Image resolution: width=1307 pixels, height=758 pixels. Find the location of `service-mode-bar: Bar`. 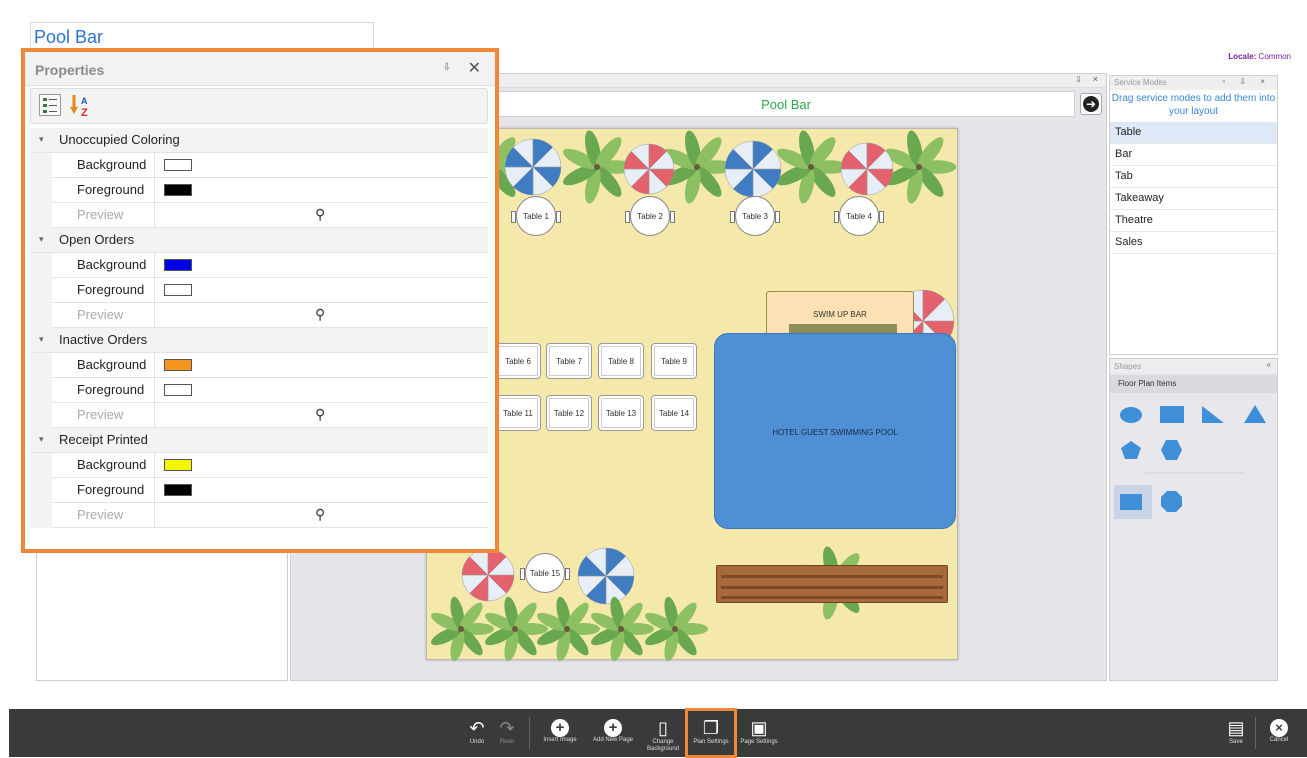

service-mode-bar: Bar is located at coordinates (1193, 155).